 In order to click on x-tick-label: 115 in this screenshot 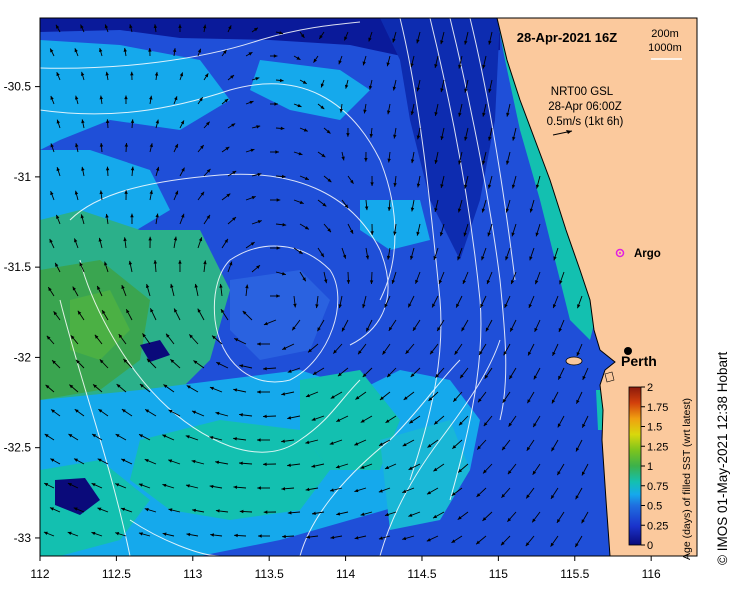, I will do `click(498, 574)`.